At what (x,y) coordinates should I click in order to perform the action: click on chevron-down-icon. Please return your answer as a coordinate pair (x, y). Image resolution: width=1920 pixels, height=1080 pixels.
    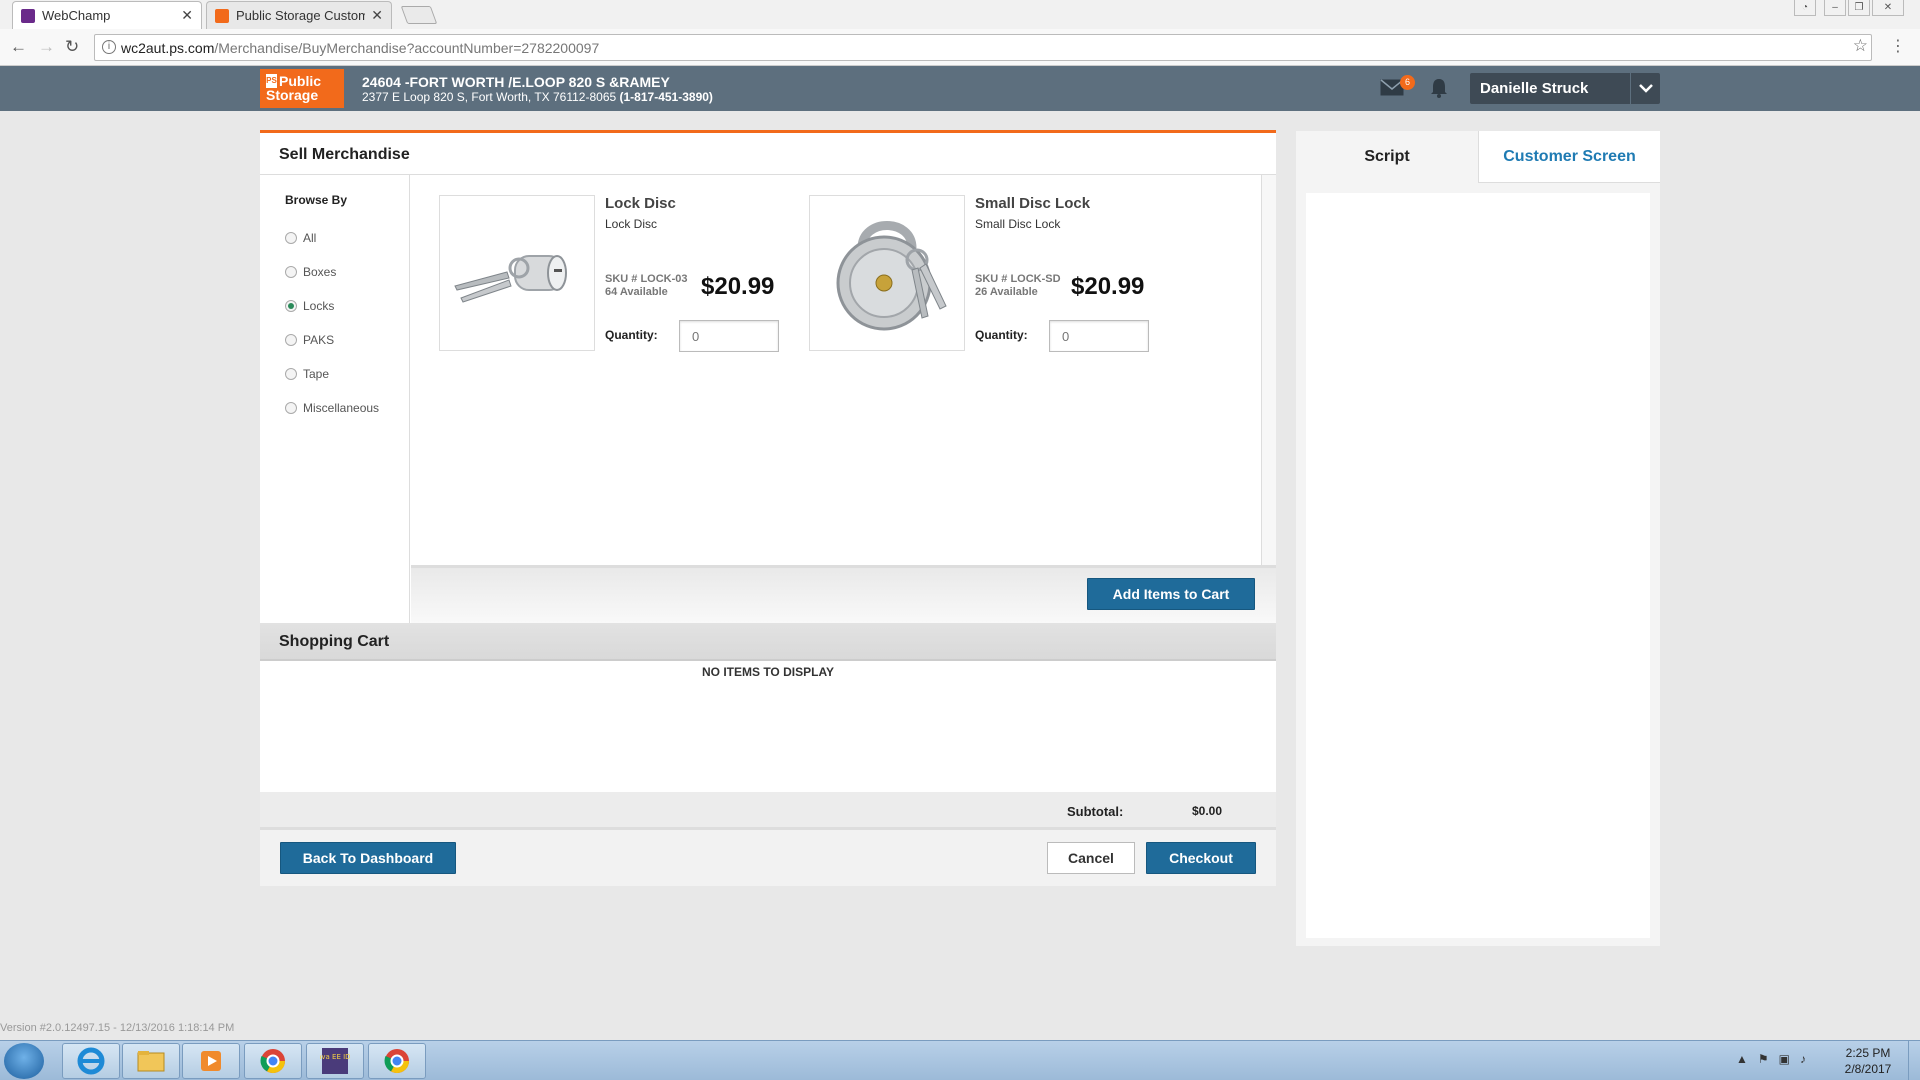
    Looking at the image, I should click on (1645, 88).